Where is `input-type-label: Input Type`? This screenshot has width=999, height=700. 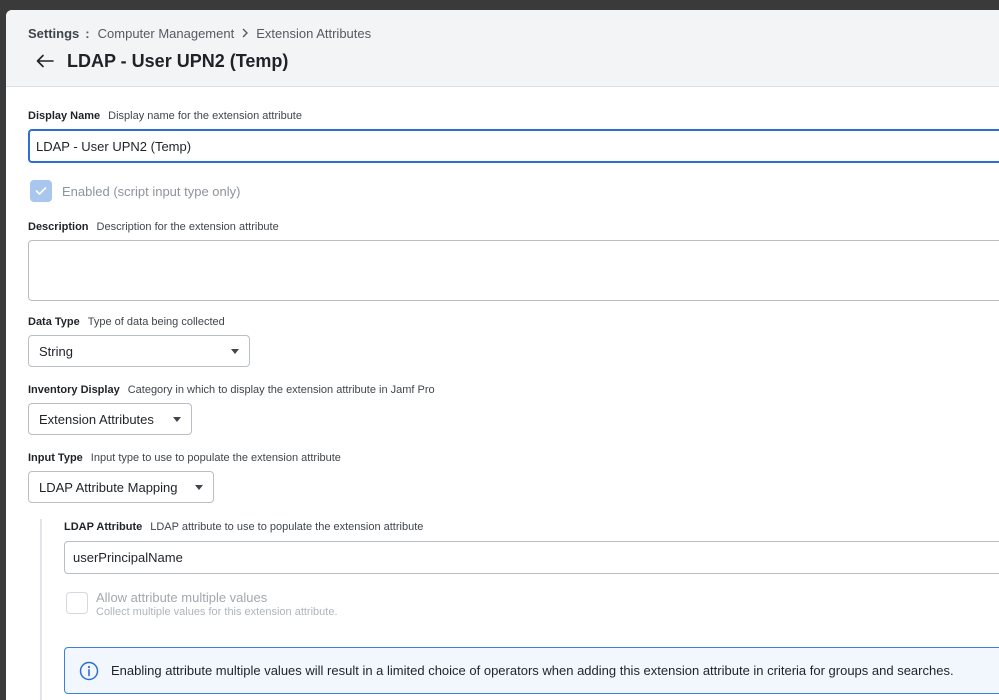
input-type-label: Input Type is located at coordinates (55, 458).